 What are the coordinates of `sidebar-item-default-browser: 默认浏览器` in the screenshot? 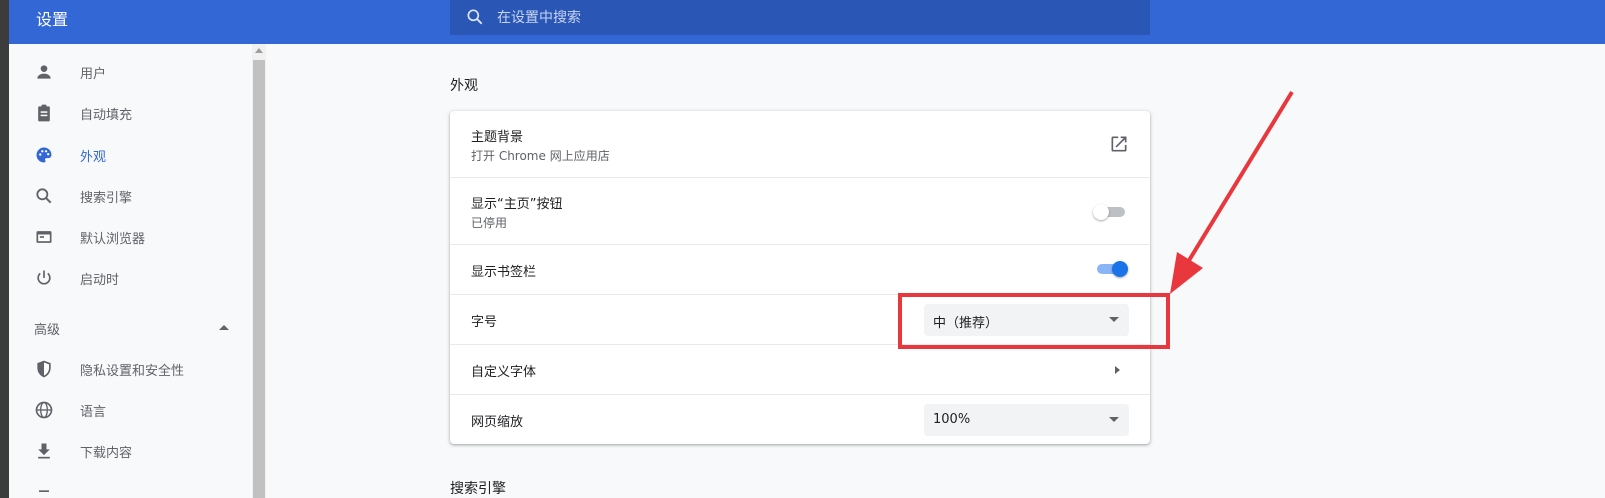 It's located at (130, 237).